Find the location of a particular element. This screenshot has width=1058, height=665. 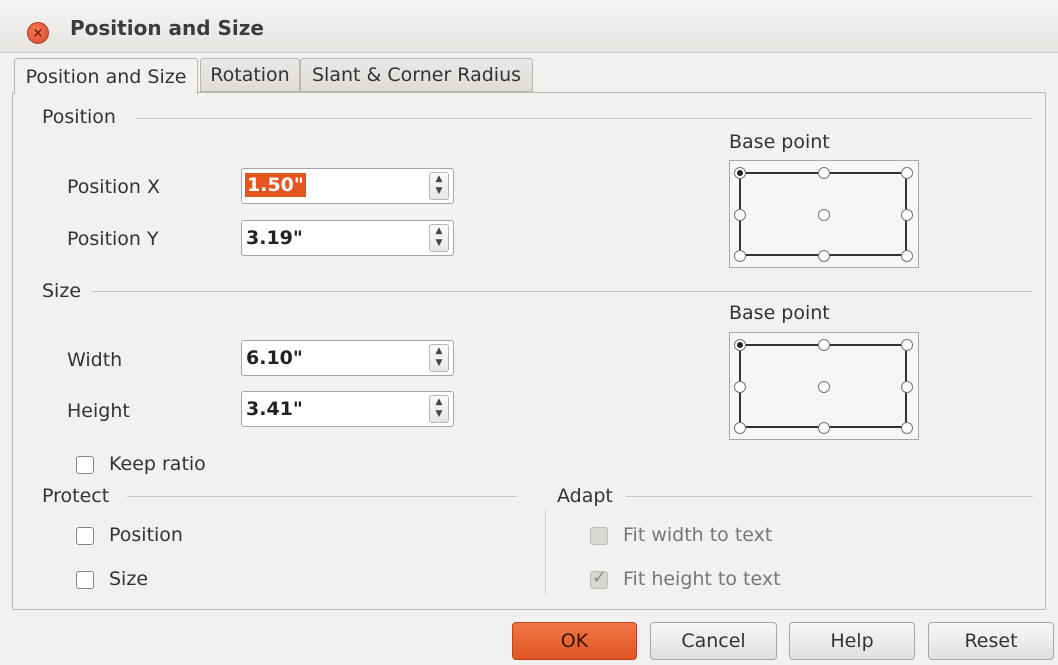

protect-size-checkbox is located at coordinates (85, 580).